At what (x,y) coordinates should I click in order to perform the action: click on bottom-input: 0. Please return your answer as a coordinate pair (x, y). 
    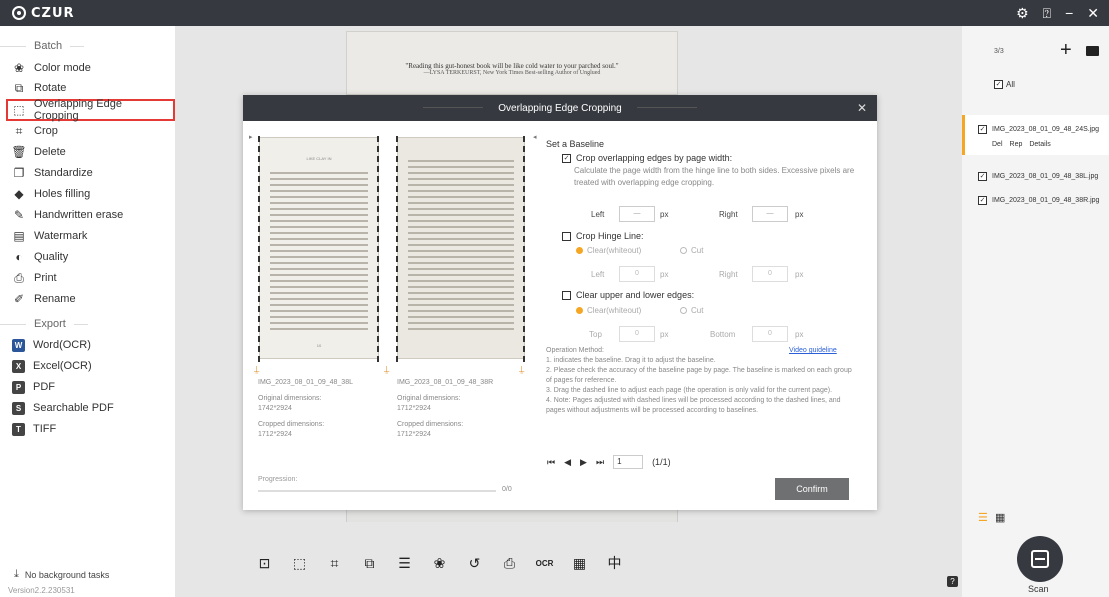
    Looking at the image, I should click on (770, 334).